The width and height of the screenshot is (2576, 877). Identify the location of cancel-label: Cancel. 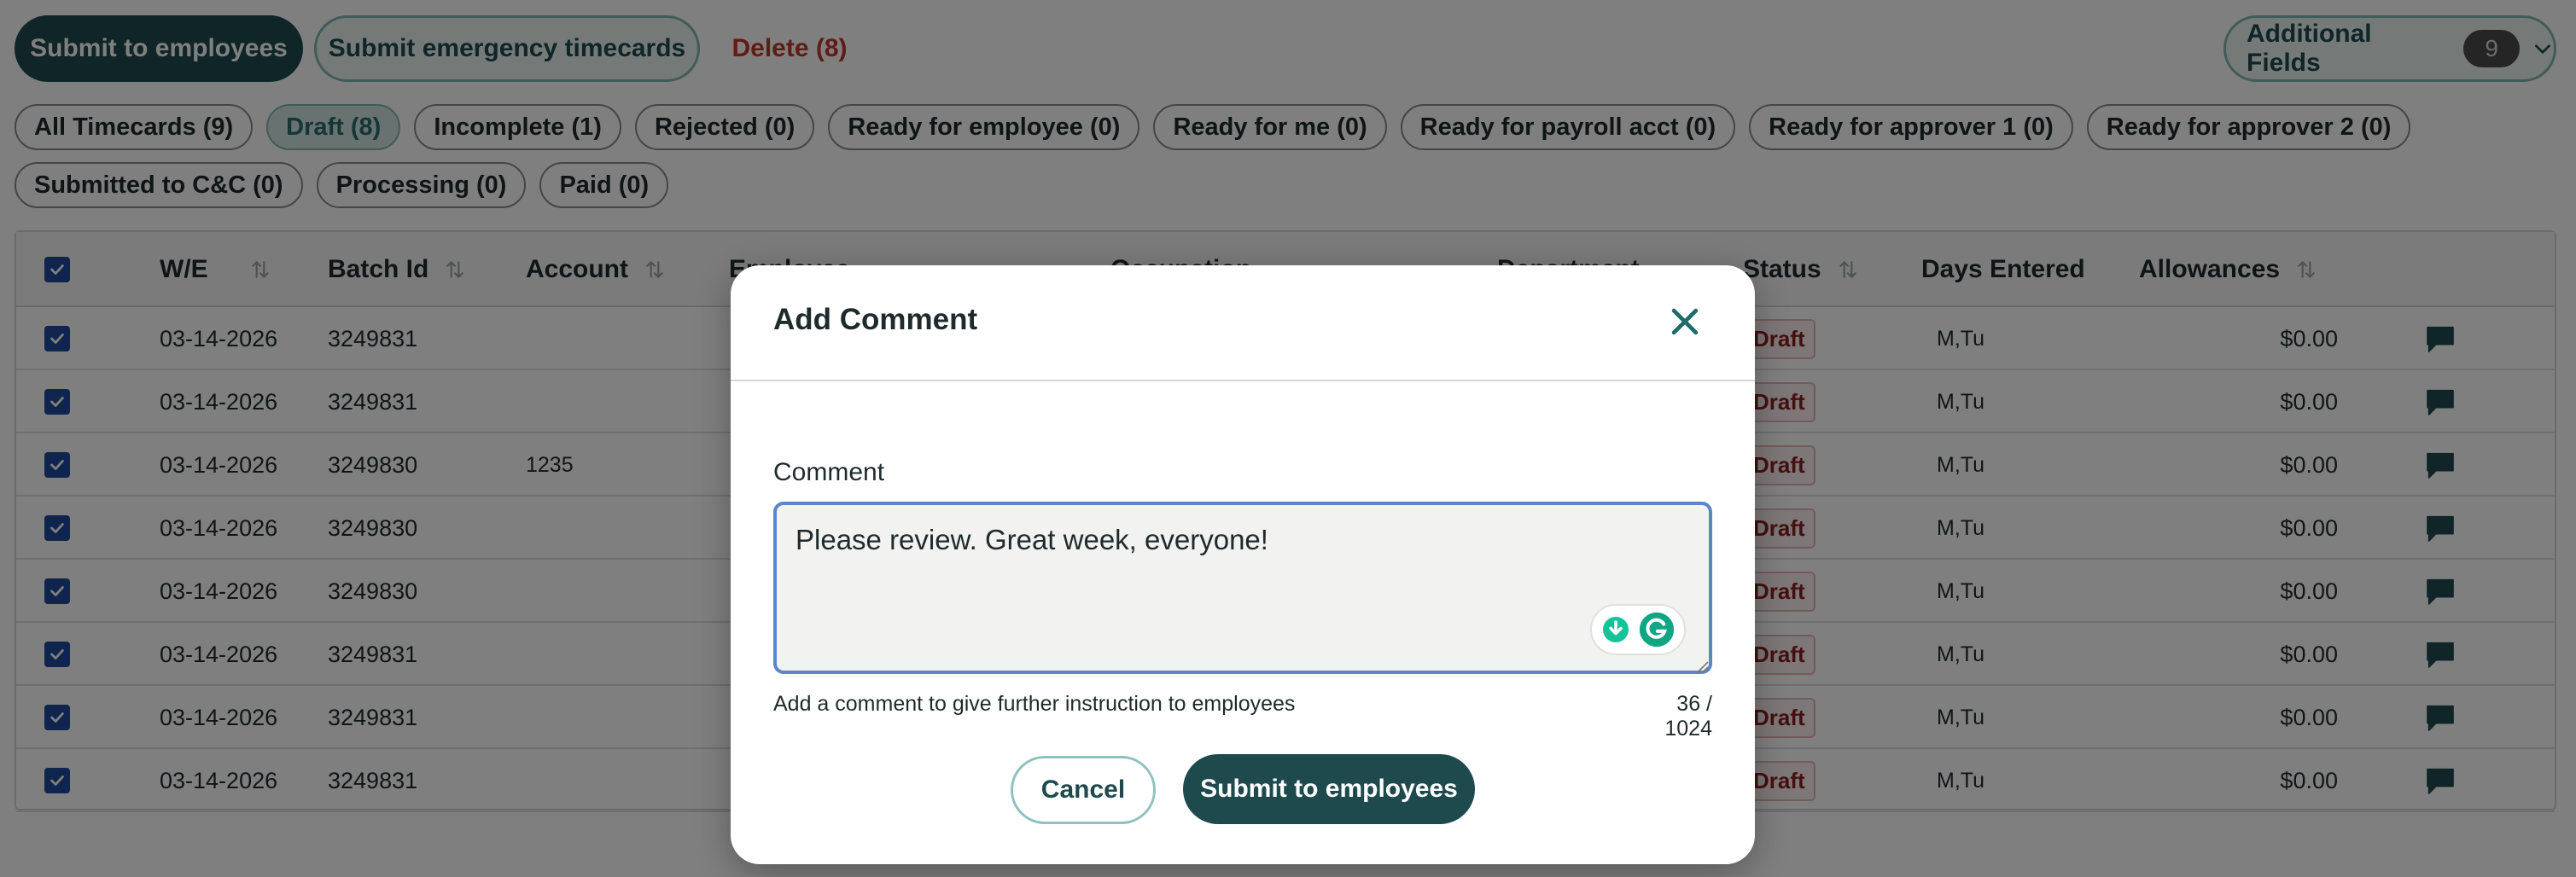
(1083, 790).